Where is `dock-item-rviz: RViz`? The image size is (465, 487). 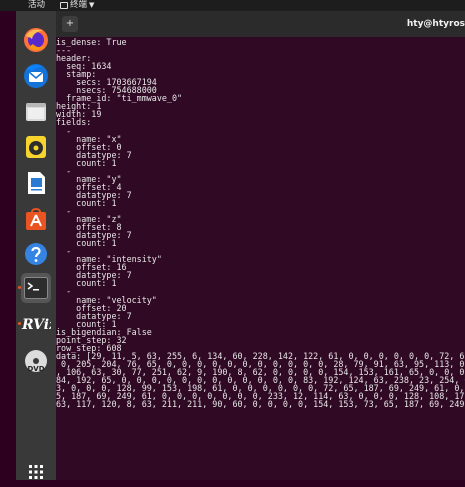 dock-item-rviz: RViz is located at coordinates (34, 324).